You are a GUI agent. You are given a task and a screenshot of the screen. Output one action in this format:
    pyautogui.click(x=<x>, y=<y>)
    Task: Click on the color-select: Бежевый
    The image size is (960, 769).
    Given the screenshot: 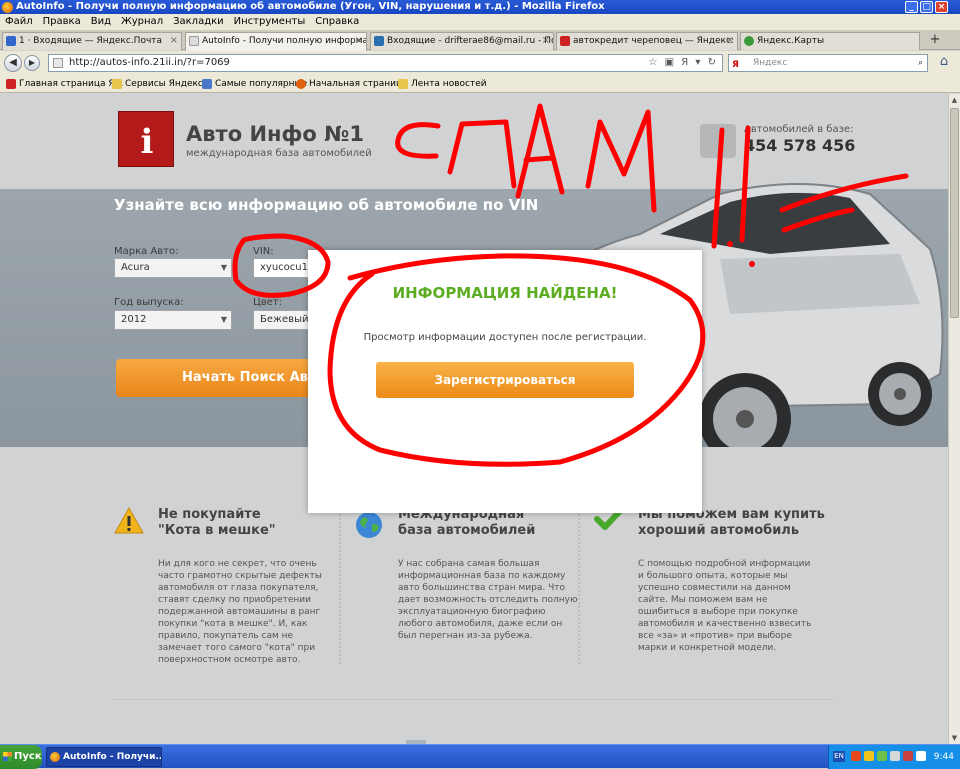 What is the action you would take?
    pyautogui.click(x=281, y=320)
    